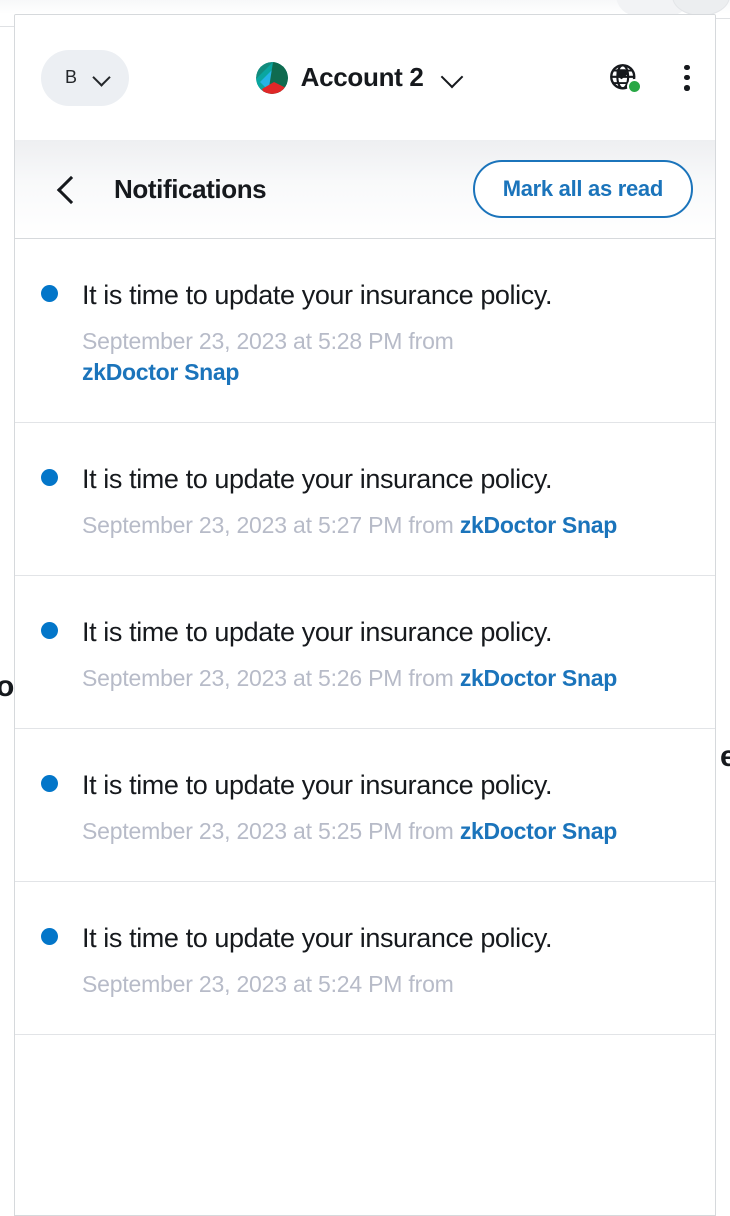 The width and height of the screenshot is (730, 1216). I want to click on back-button, so click(66, 189).